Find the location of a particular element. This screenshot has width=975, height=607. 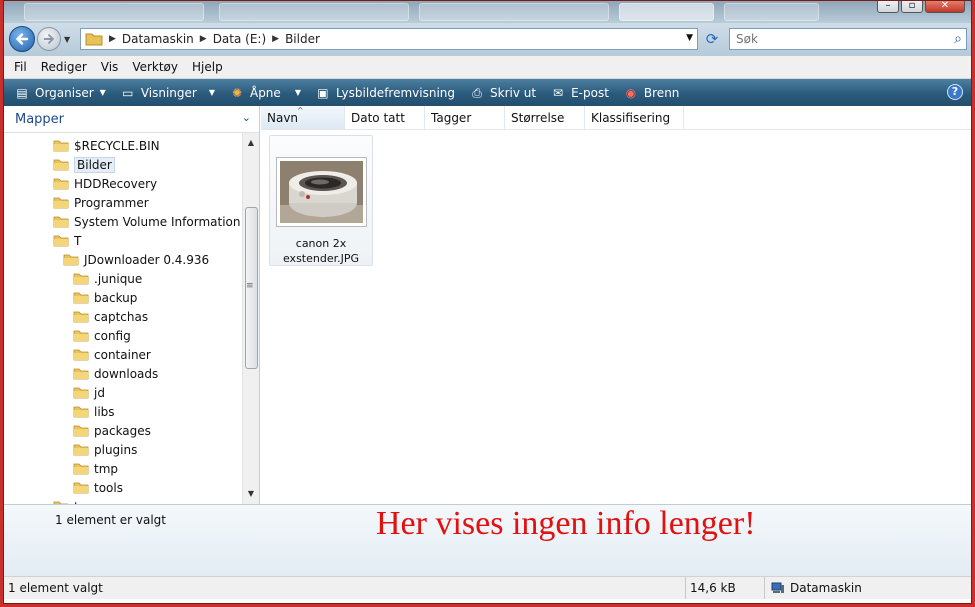

back-button is located at coordinates (22, 39).